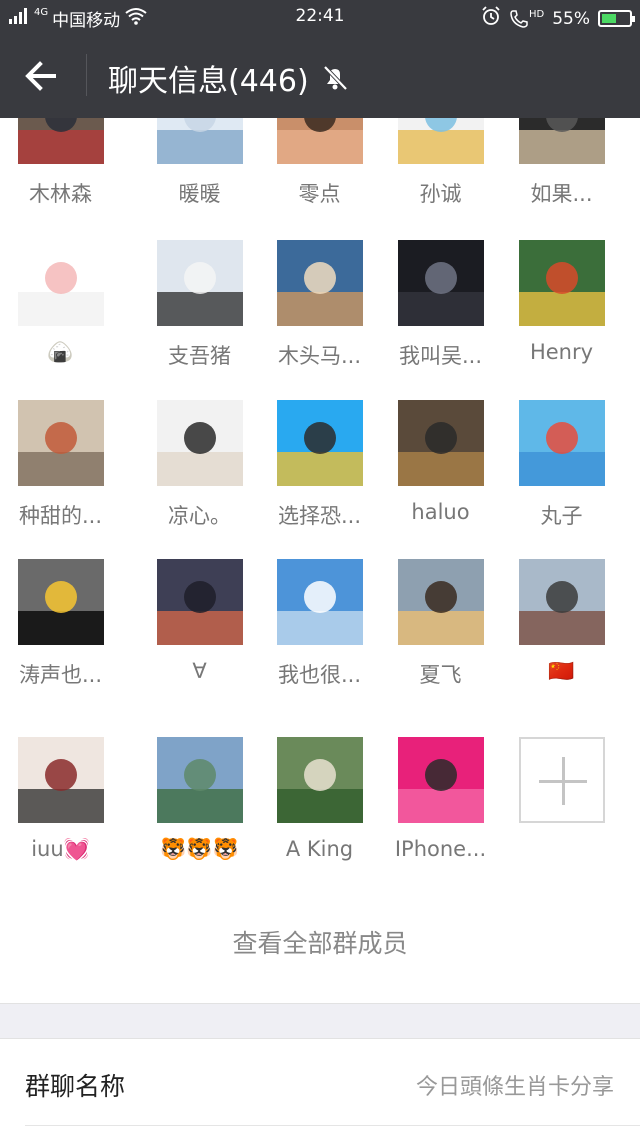 The width and height of the screenshot is (640, 1138). I want to click on view-all-members-link: 查看全部群成员, so click(320, 942).